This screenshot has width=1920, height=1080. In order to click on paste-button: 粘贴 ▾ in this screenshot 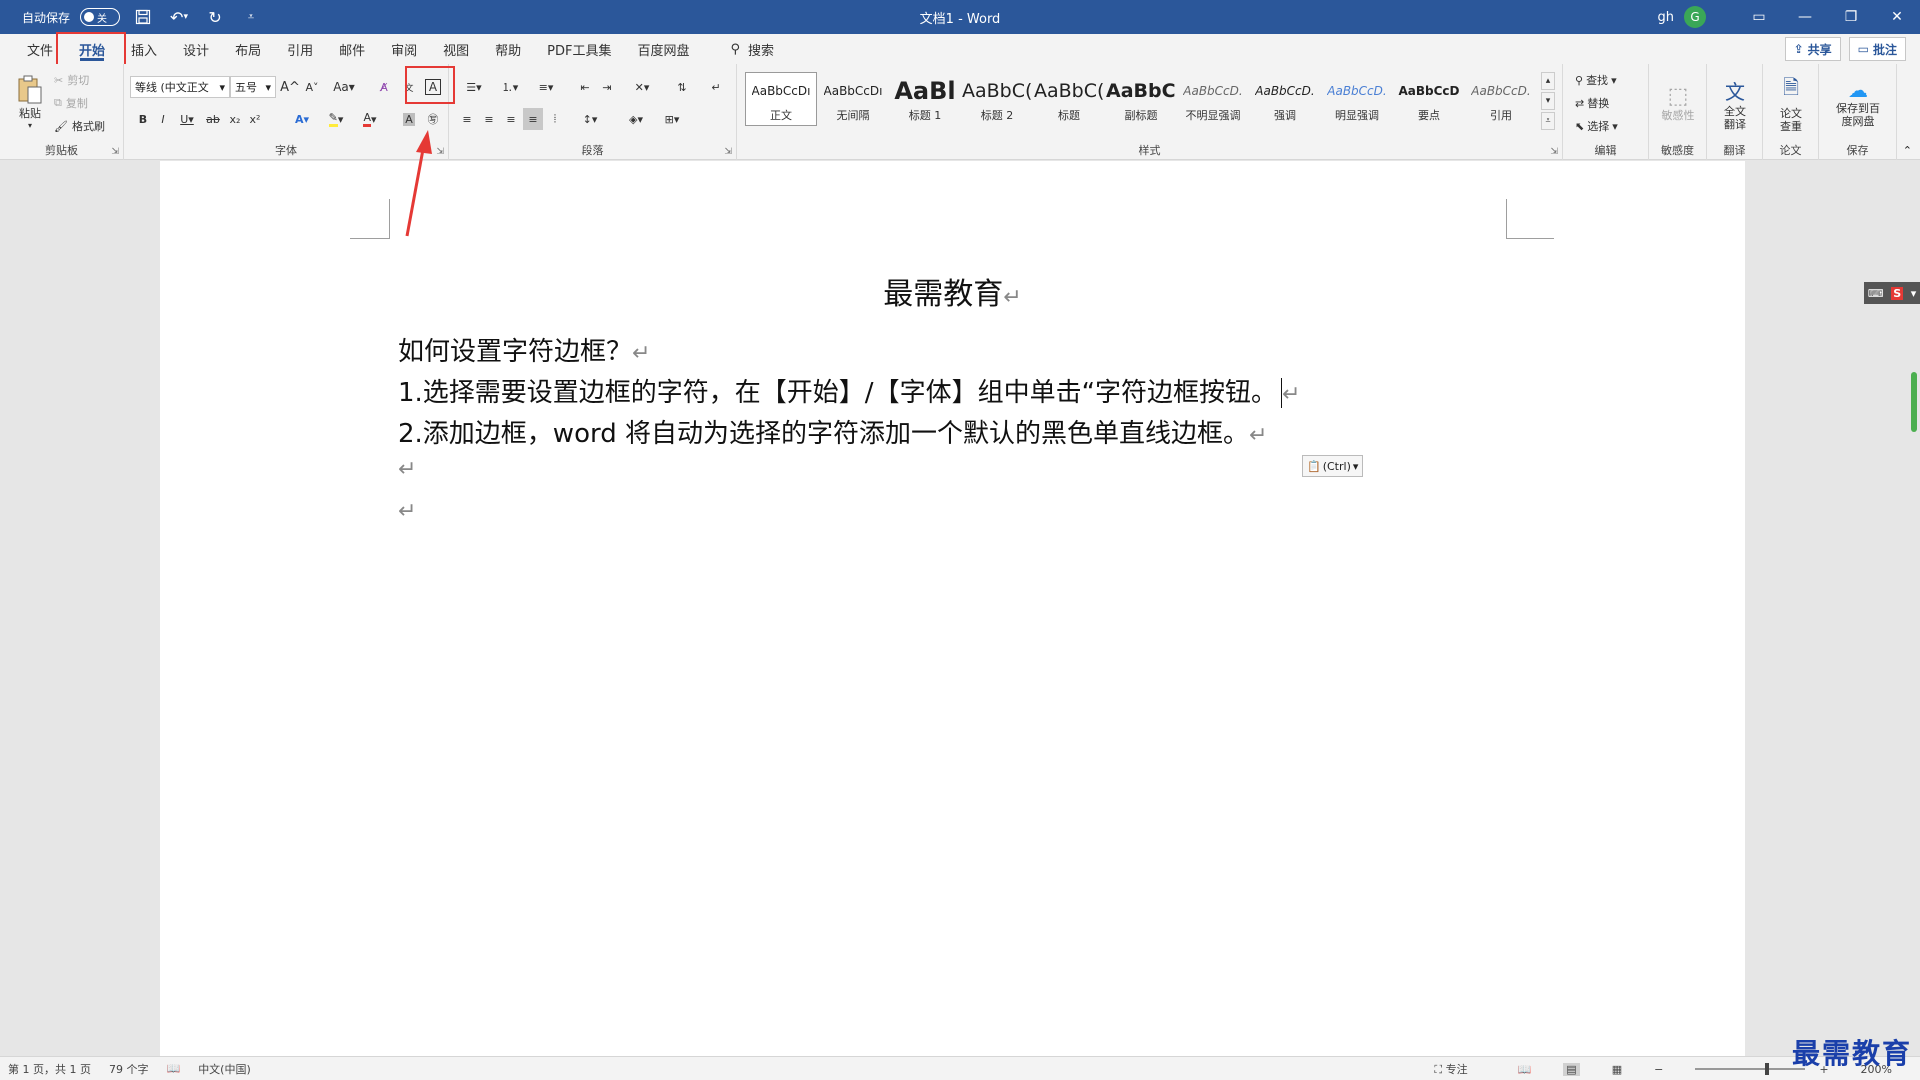, I will do `click(30, 102)`.